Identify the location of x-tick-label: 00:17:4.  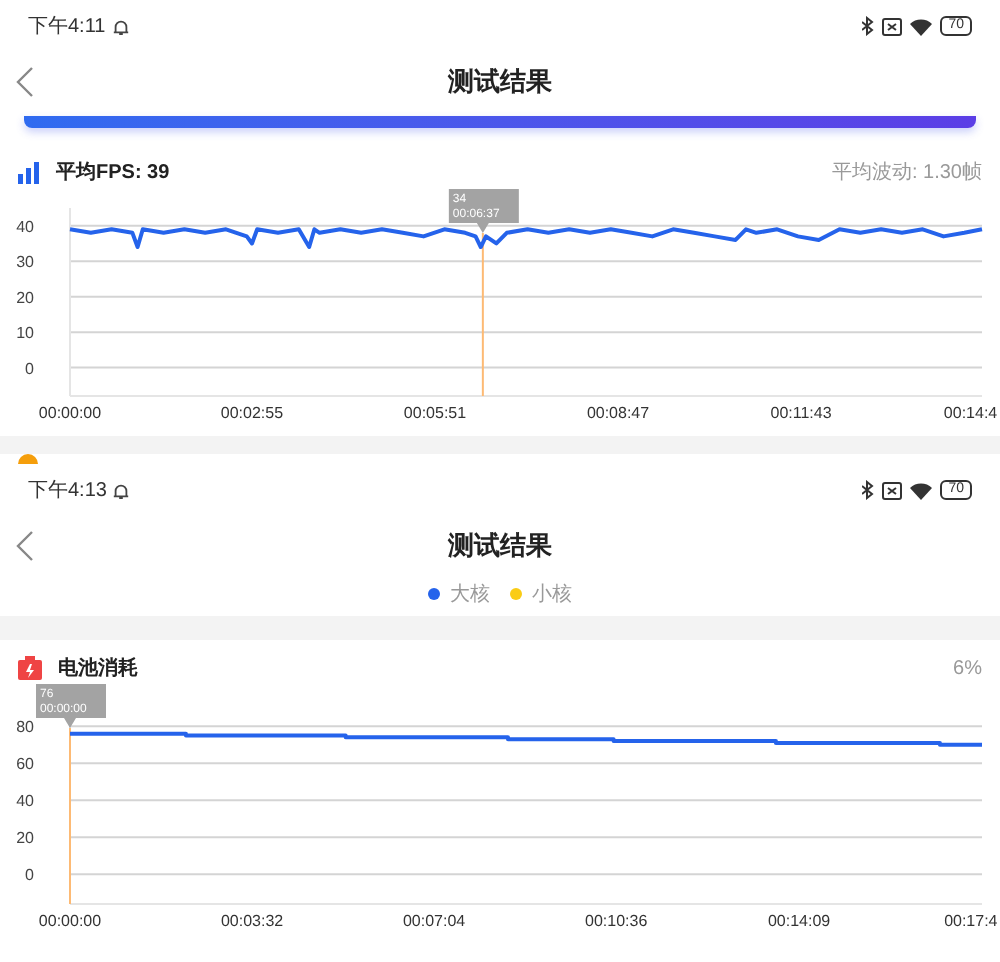
(971, 921).